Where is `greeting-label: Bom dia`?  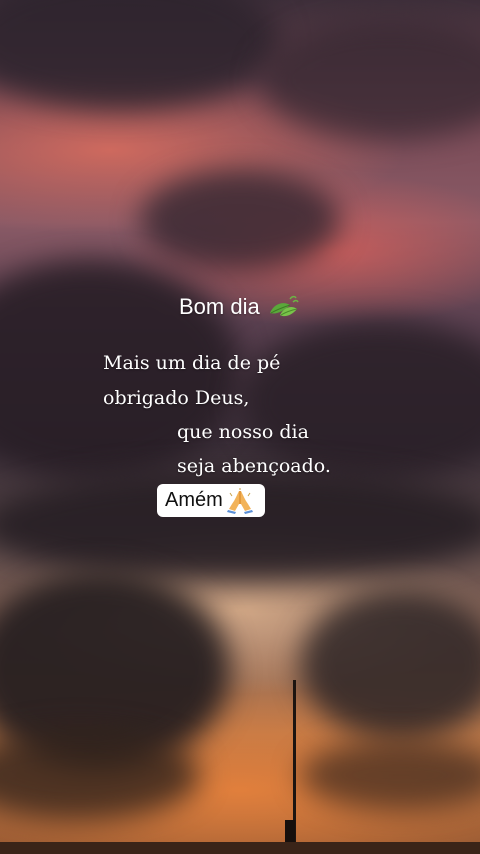
greeting-label: Bom dia is located at coordinates (219, 306).